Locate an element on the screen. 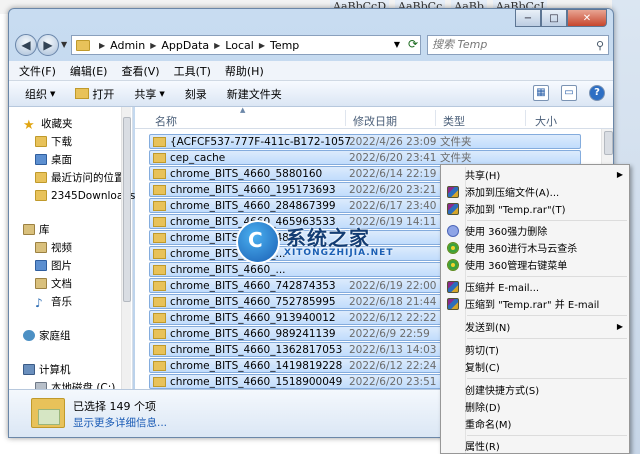 The height and width of the screenshot is (454, 640). burn-button: 刻录 is located at coordinates (196, 94).